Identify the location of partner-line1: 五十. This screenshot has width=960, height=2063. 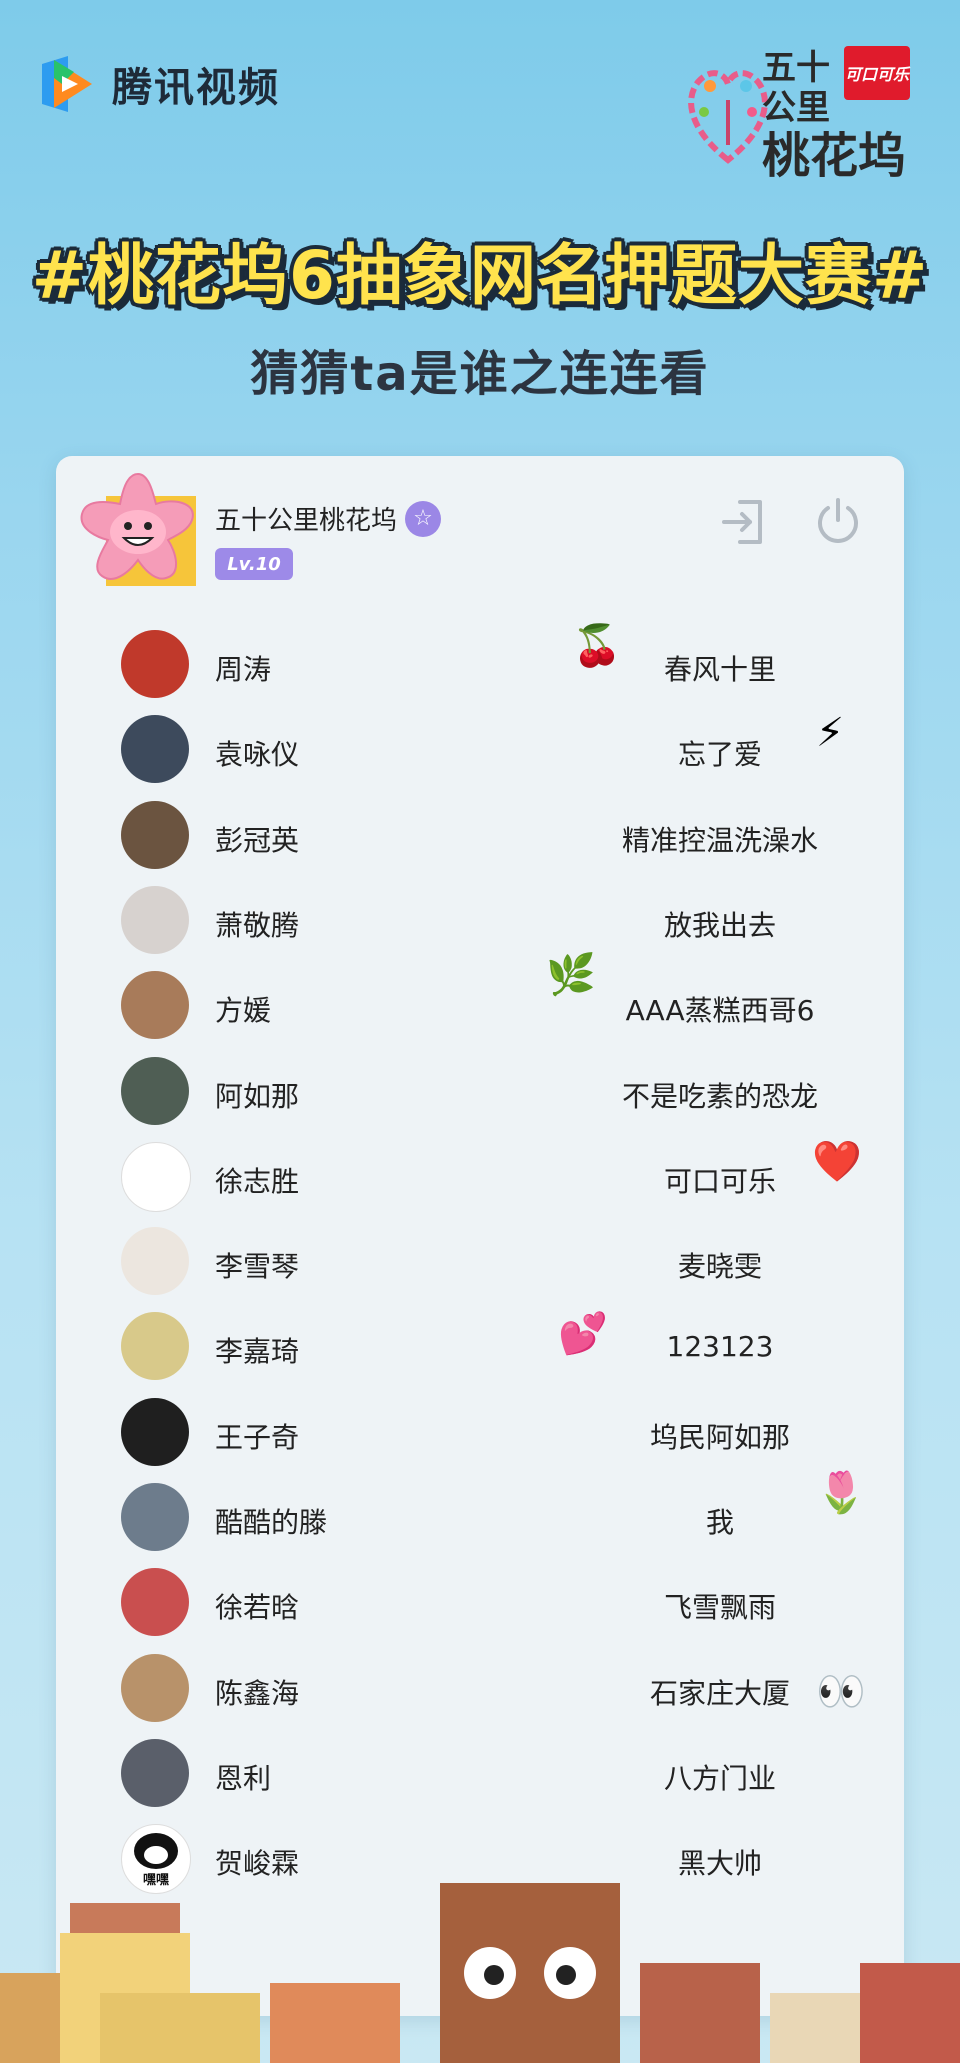
(796, 68).